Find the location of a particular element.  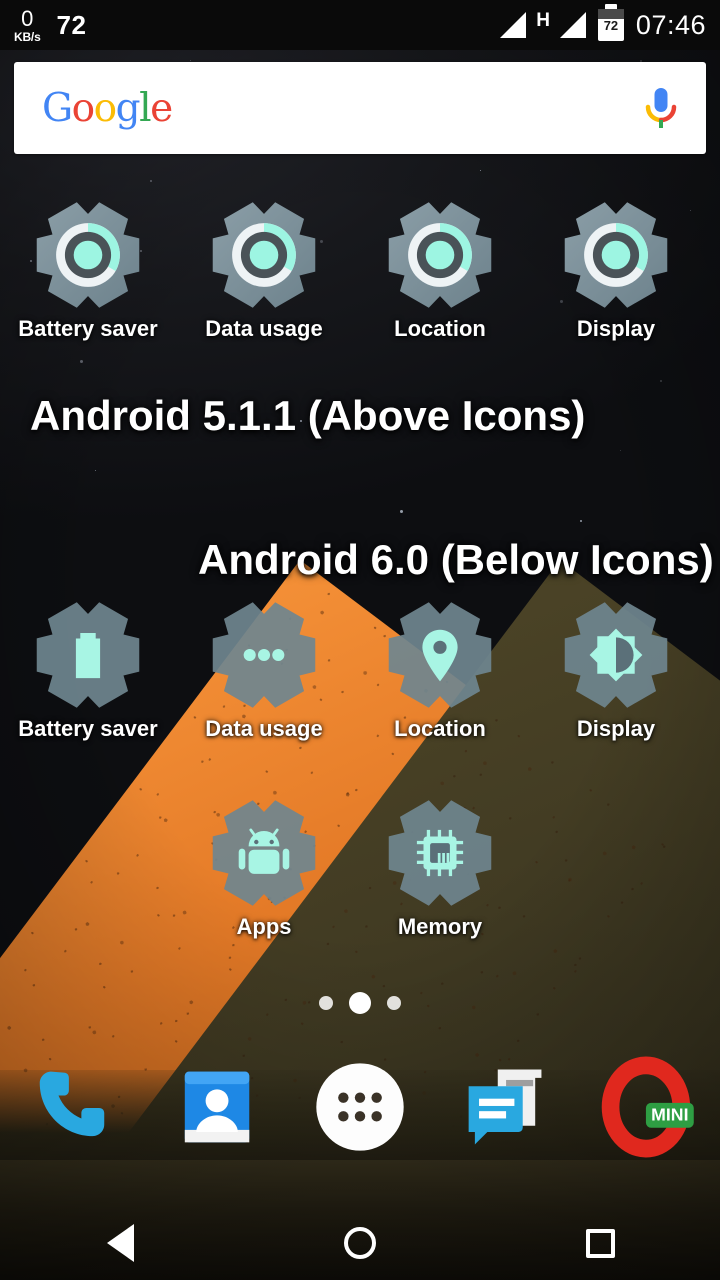

status-bar-left: 0 KB/s 72 is located at coordinates (50, 24).